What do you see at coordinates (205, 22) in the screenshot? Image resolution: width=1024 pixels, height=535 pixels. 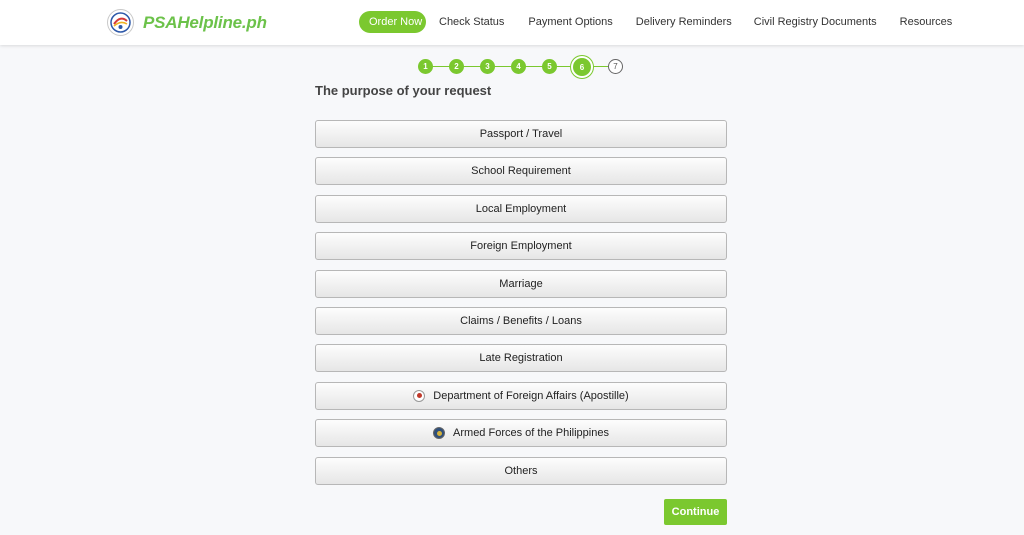 I see `logo-text: PSAHelpline.ph` at bounding box center [205, 22].